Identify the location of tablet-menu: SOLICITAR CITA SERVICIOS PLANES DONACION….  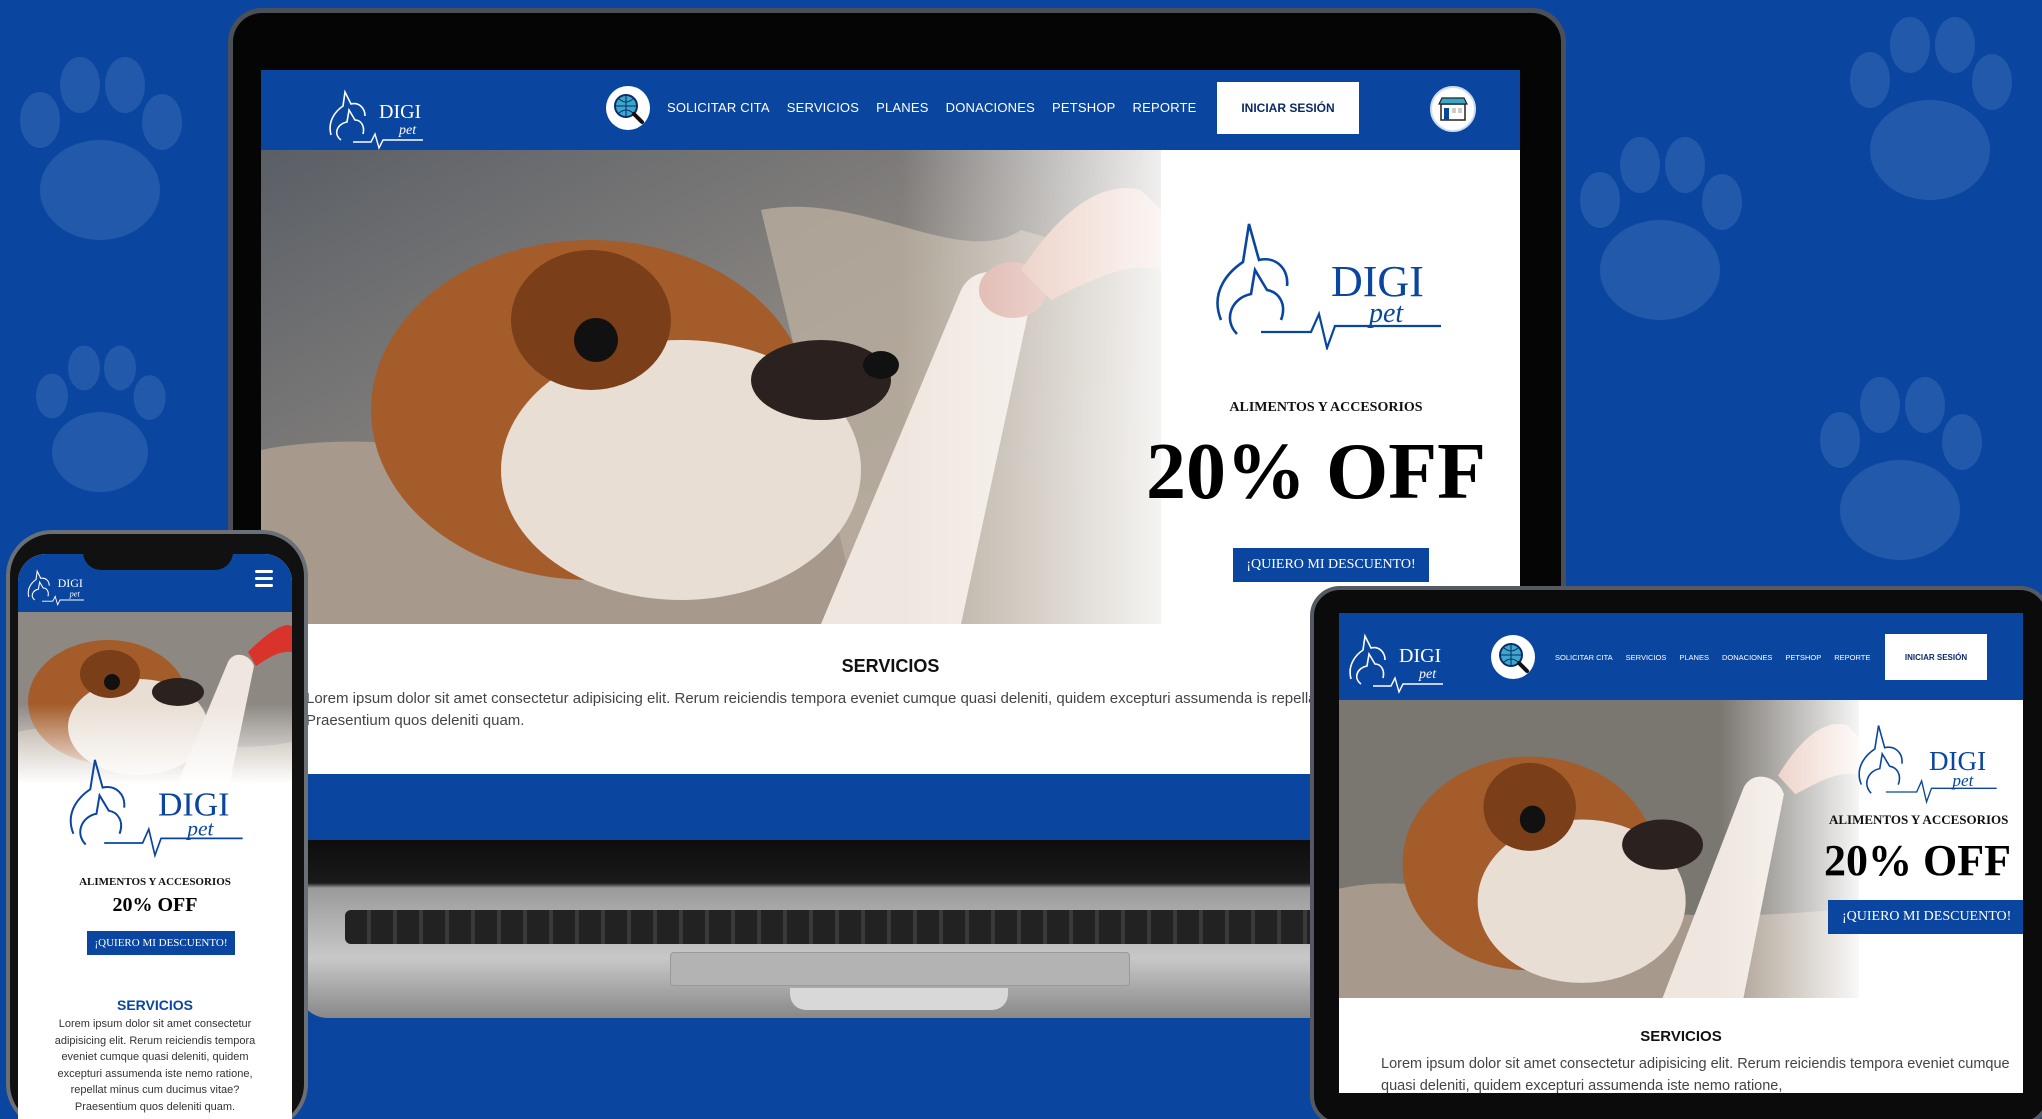
(1712, 657).